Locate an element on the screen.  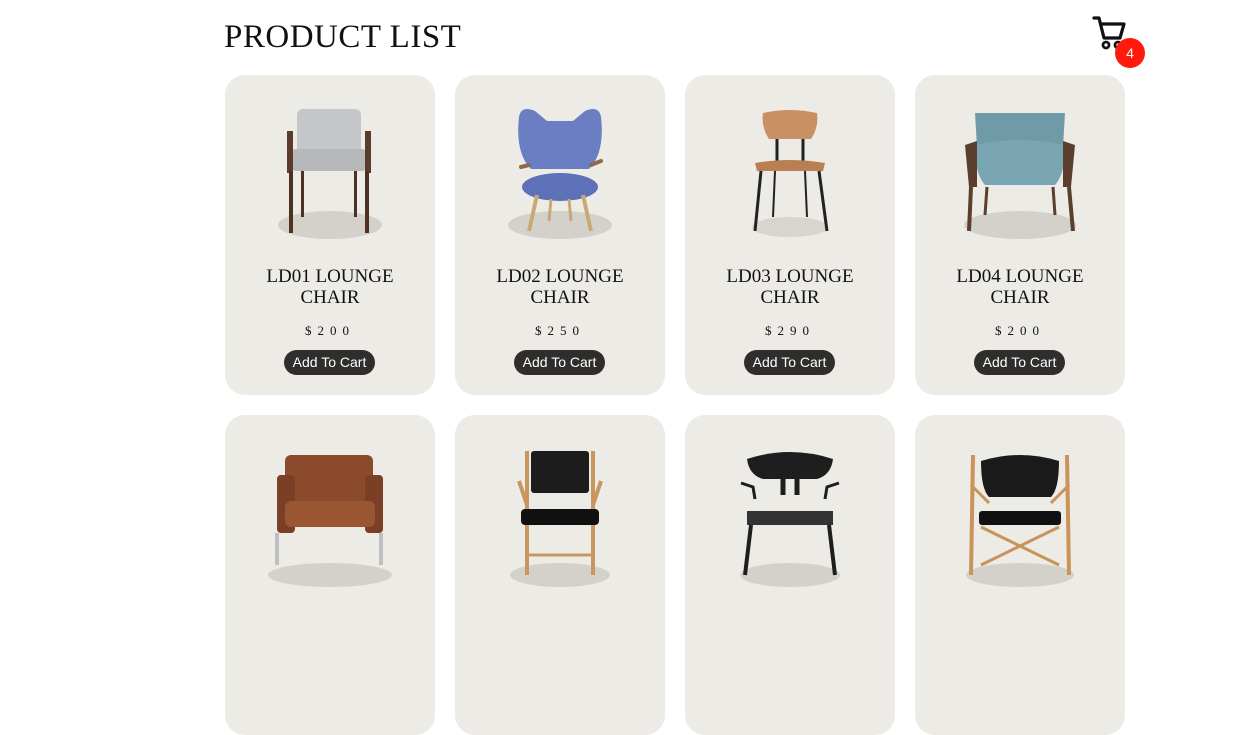
product-card: LD01 LOUNGE CHAIR $200 Add To Cart is located at coordinates (330, 235).